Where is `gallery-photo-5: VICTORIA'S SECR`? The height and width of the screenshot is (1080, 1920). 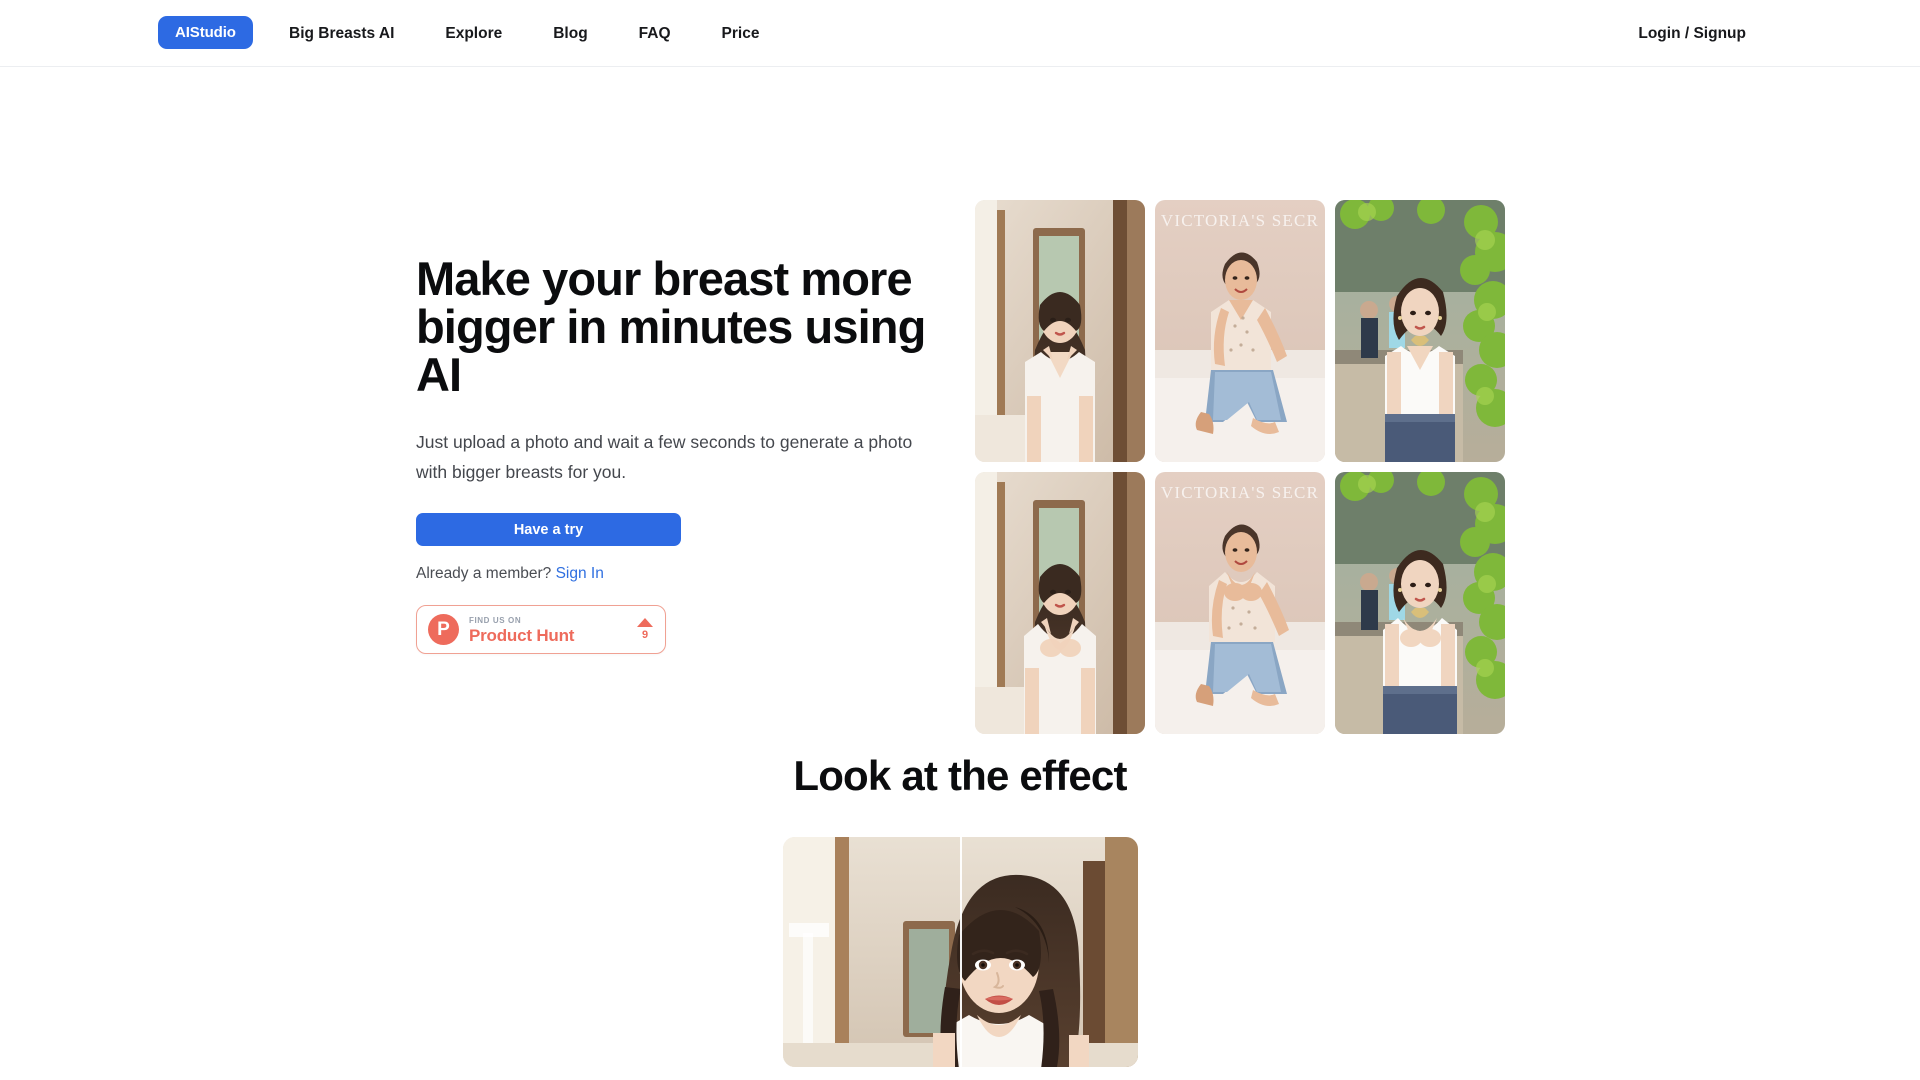 gallery-photo-5: VICTORIA'S SECR is located at coordinates (1240, 603).